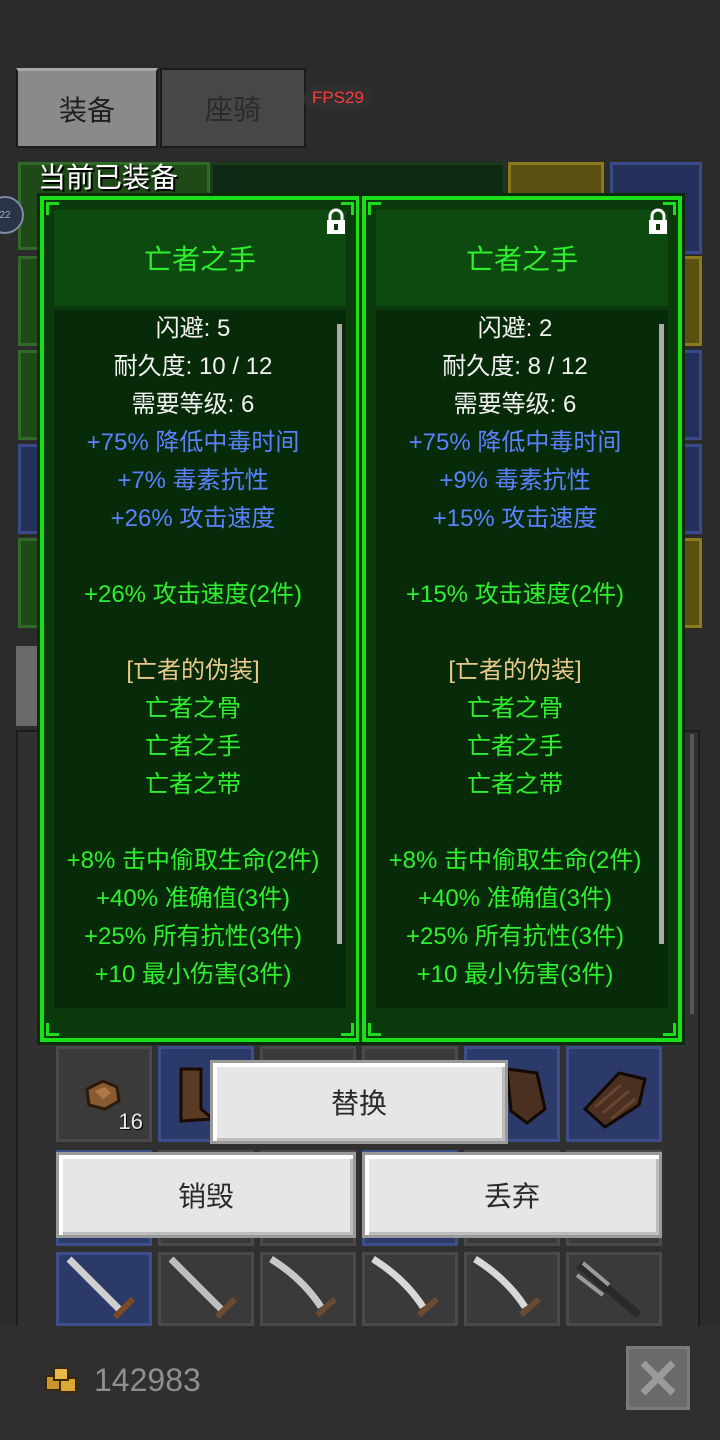 This screenshot has width=720, height=1440. I want to click on gold-icon, so click(61, 1380).